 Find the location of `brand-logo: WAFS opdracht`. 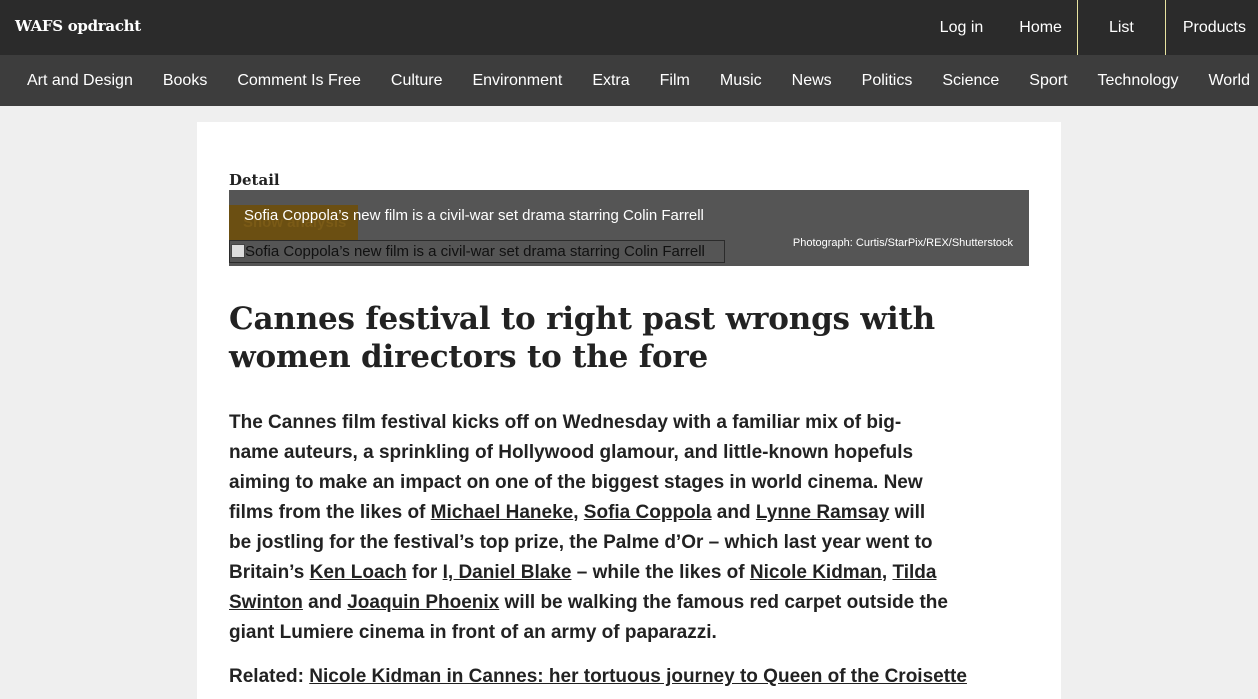

brand-logo: WAFS opdracht is located at coordinates (78, 26).